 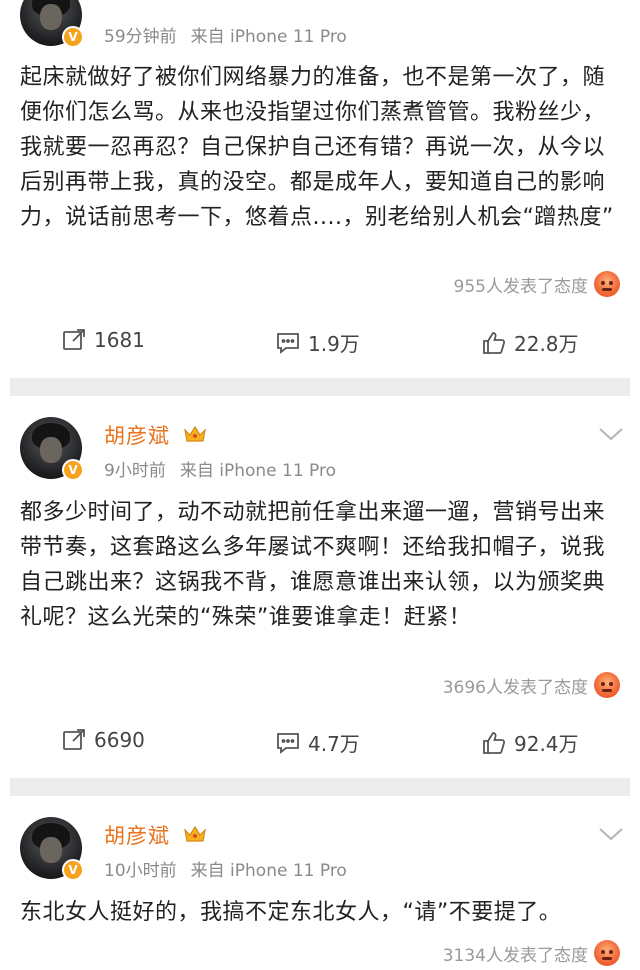 I want to click on post-meta: 9小时前 来自 iPhone 11 Pro, so click(x=220, y=468).